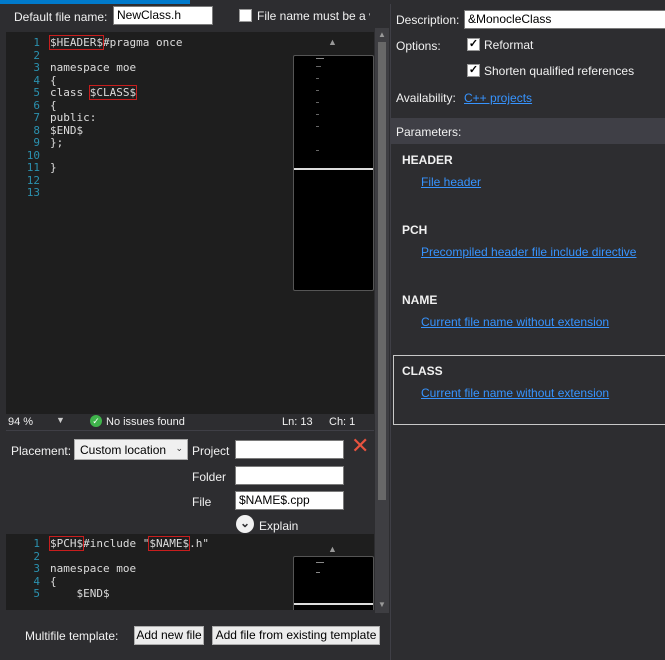 This screenshot has width=665, height=660. I want to click on description-label: Description:, so click(428, 20).